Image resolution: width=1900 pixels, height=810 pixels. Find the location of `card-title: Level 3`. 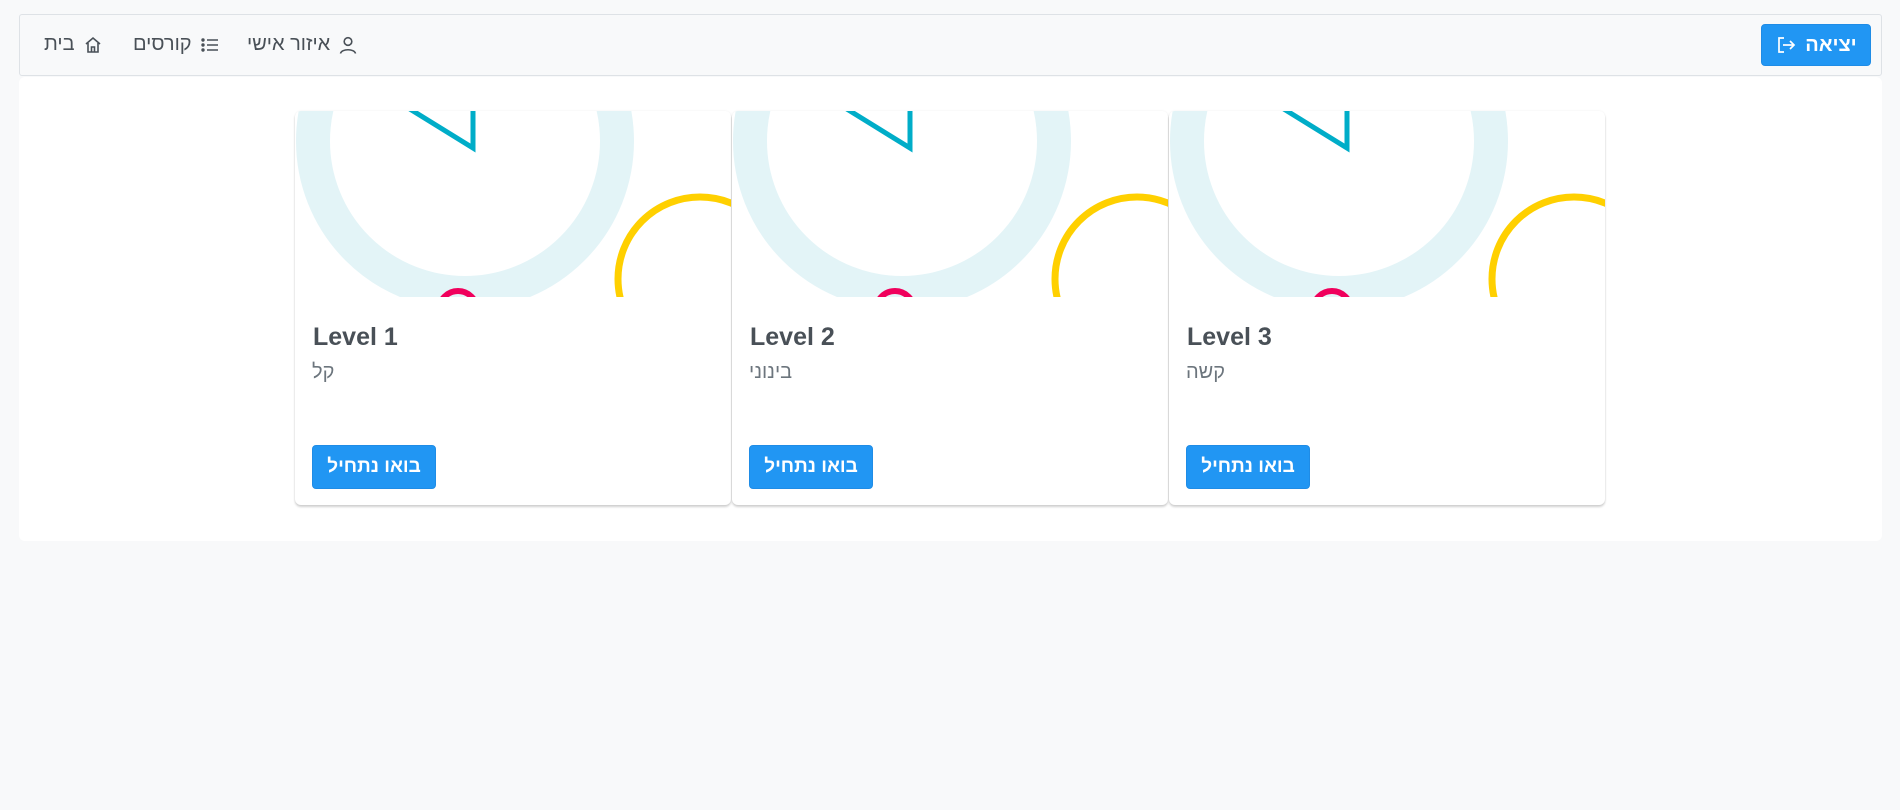

card-title: Level 3 is located at coordinates (1229, 337).